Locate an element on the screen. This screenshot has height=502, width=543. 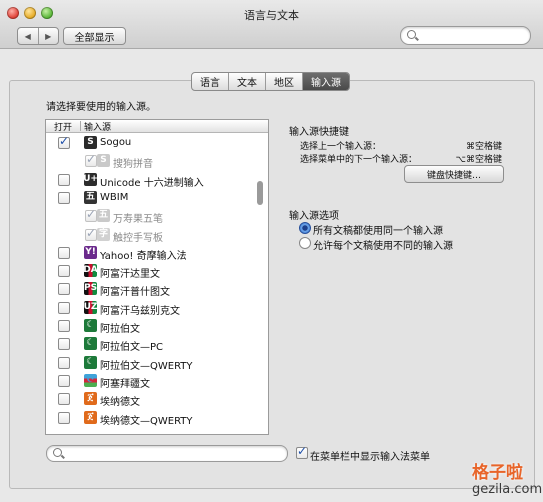
list-item: U+ Unicode 十六进制输入 is located at coordinates (151, 180).